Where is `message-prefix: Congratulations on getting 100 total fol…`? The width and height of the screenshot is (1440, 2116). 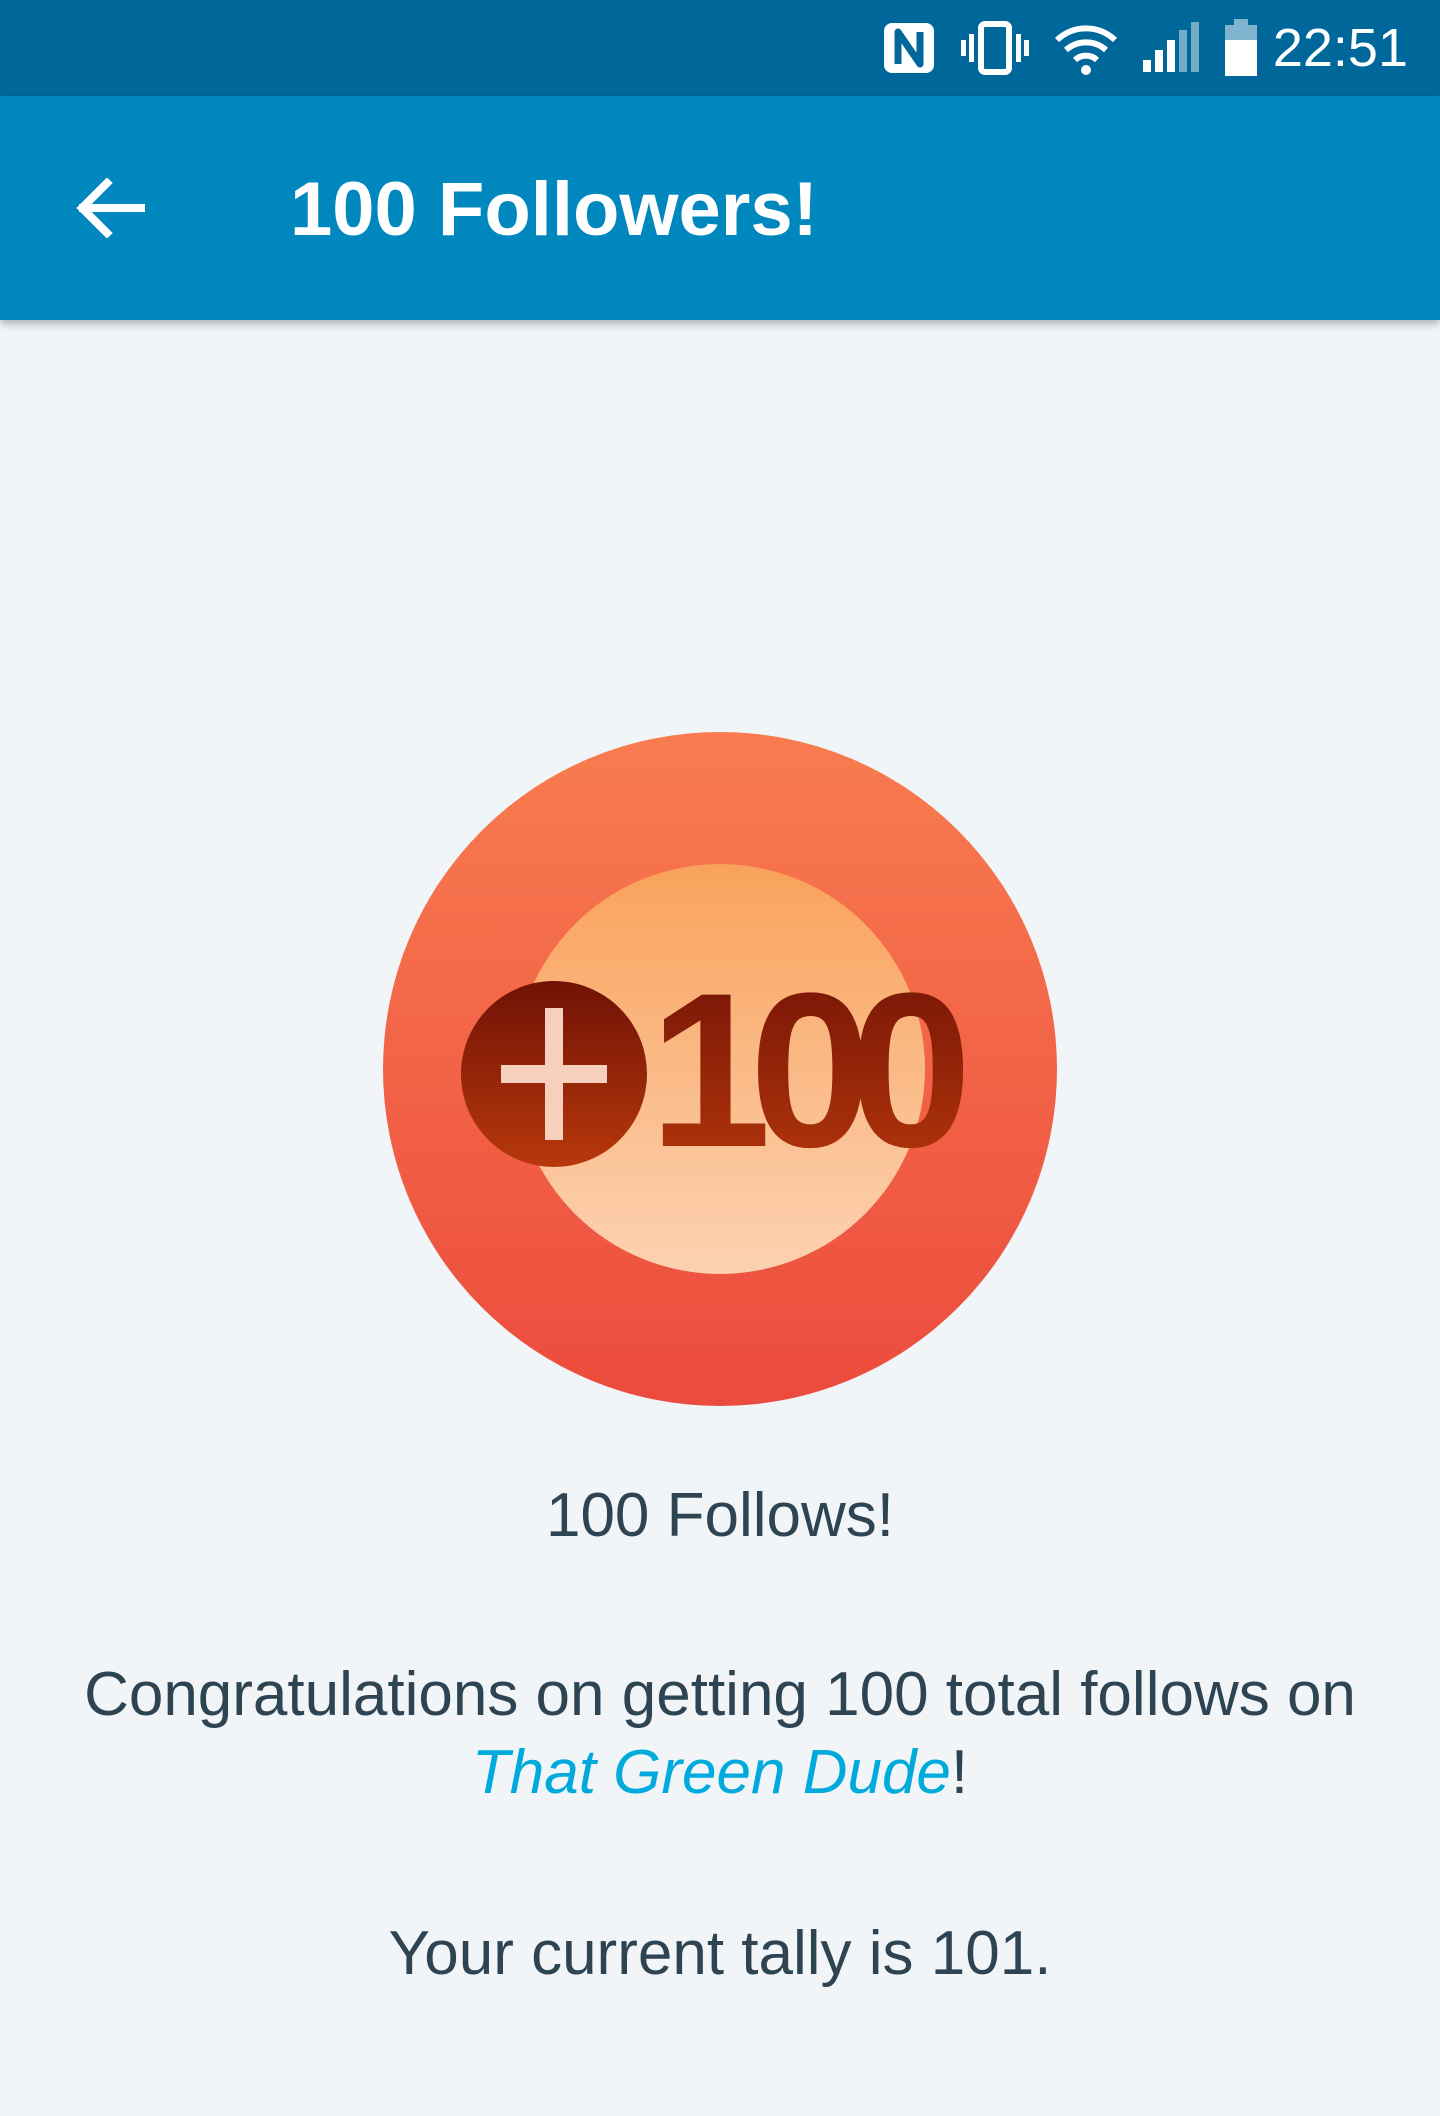
message-prefix: Congratulations on getting 100 total fol… is located at coordinates (720, 1694).